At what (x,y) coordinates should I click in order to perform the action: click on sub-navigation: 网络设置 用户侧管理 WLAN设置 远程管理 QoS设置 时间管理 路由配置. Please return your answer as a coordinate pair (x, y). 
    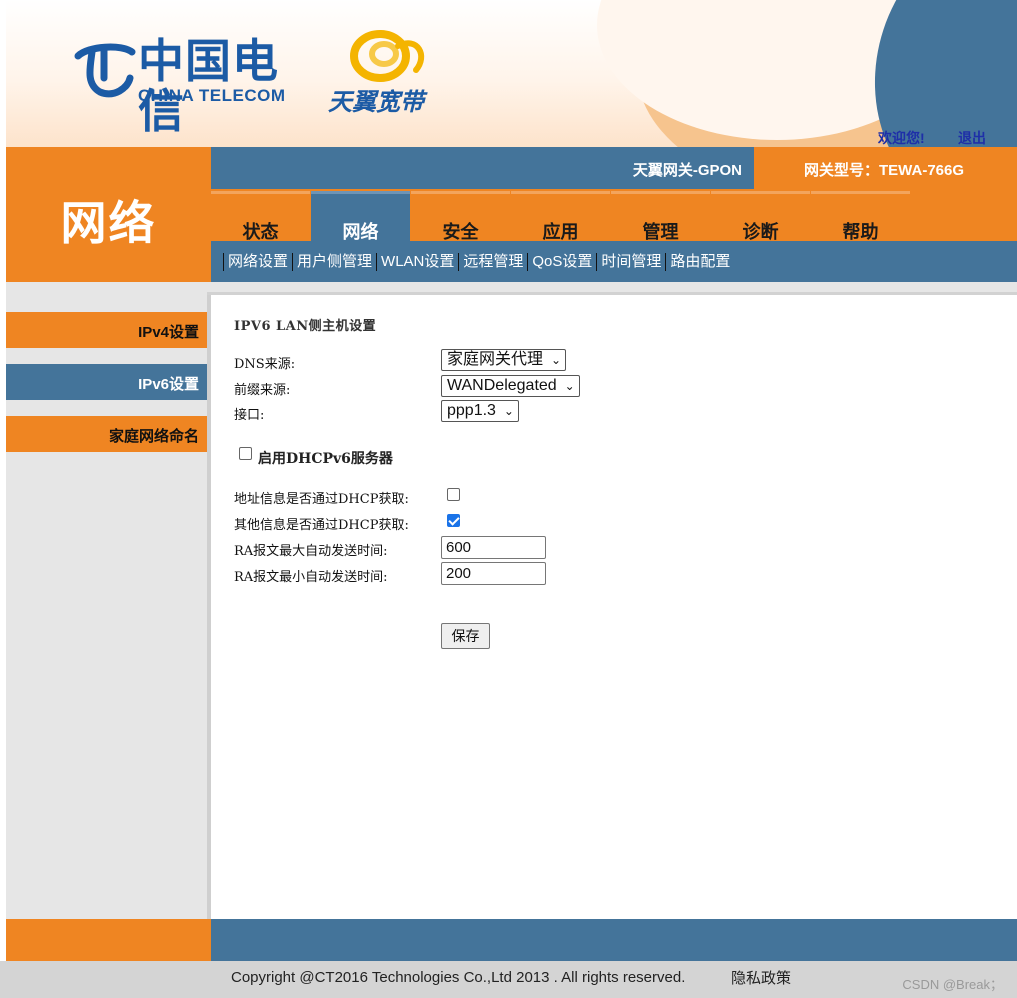
    Looking at the image, I should click on (614, 261).